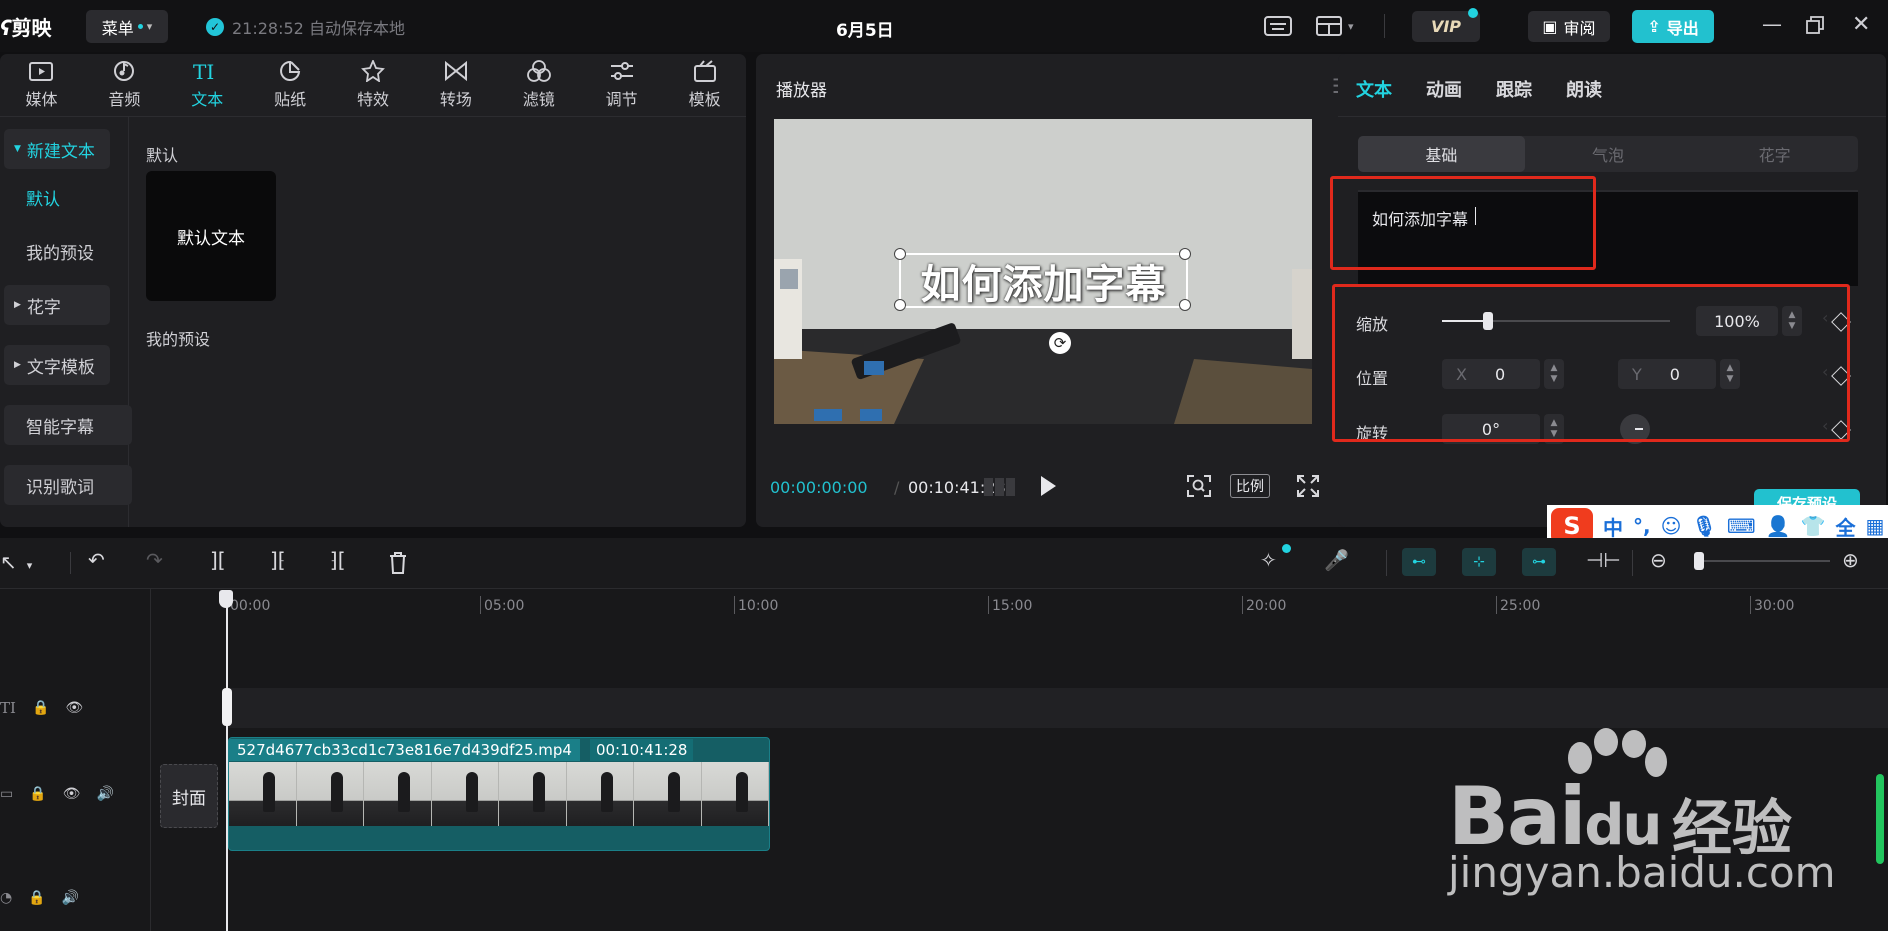 Image resolution: width=1888 pixels, height=931 pixels. I want to click on preview-axis-icon: ⊣⊢, so click(1603, 560).